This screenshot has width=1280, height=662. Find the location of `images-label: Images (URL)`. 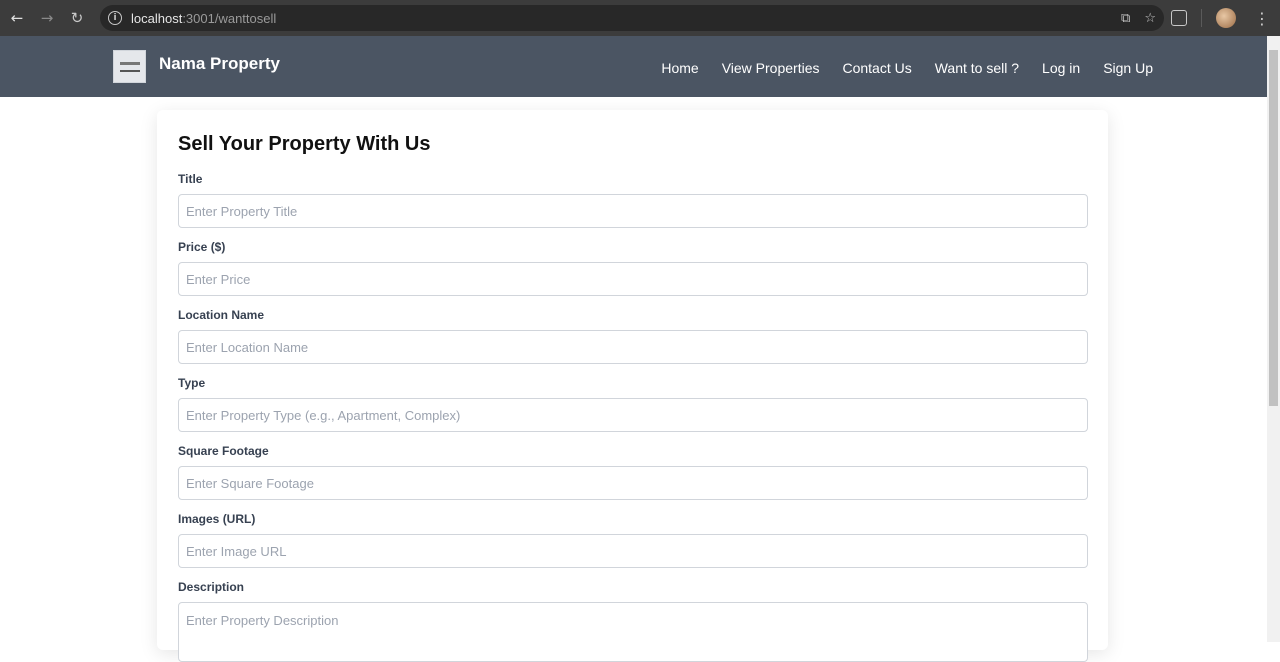

images-label: Images (URL) is located at coordinates (217, 519).